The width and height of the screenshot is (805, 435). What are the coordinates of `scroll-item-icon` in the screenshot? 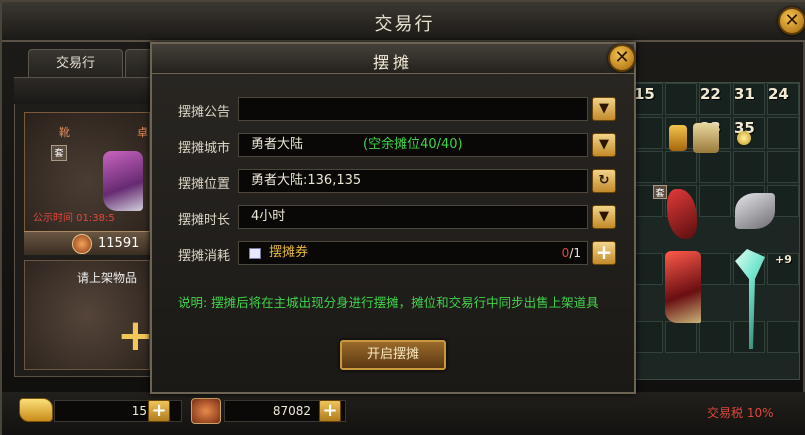 It's located at (706, 138).